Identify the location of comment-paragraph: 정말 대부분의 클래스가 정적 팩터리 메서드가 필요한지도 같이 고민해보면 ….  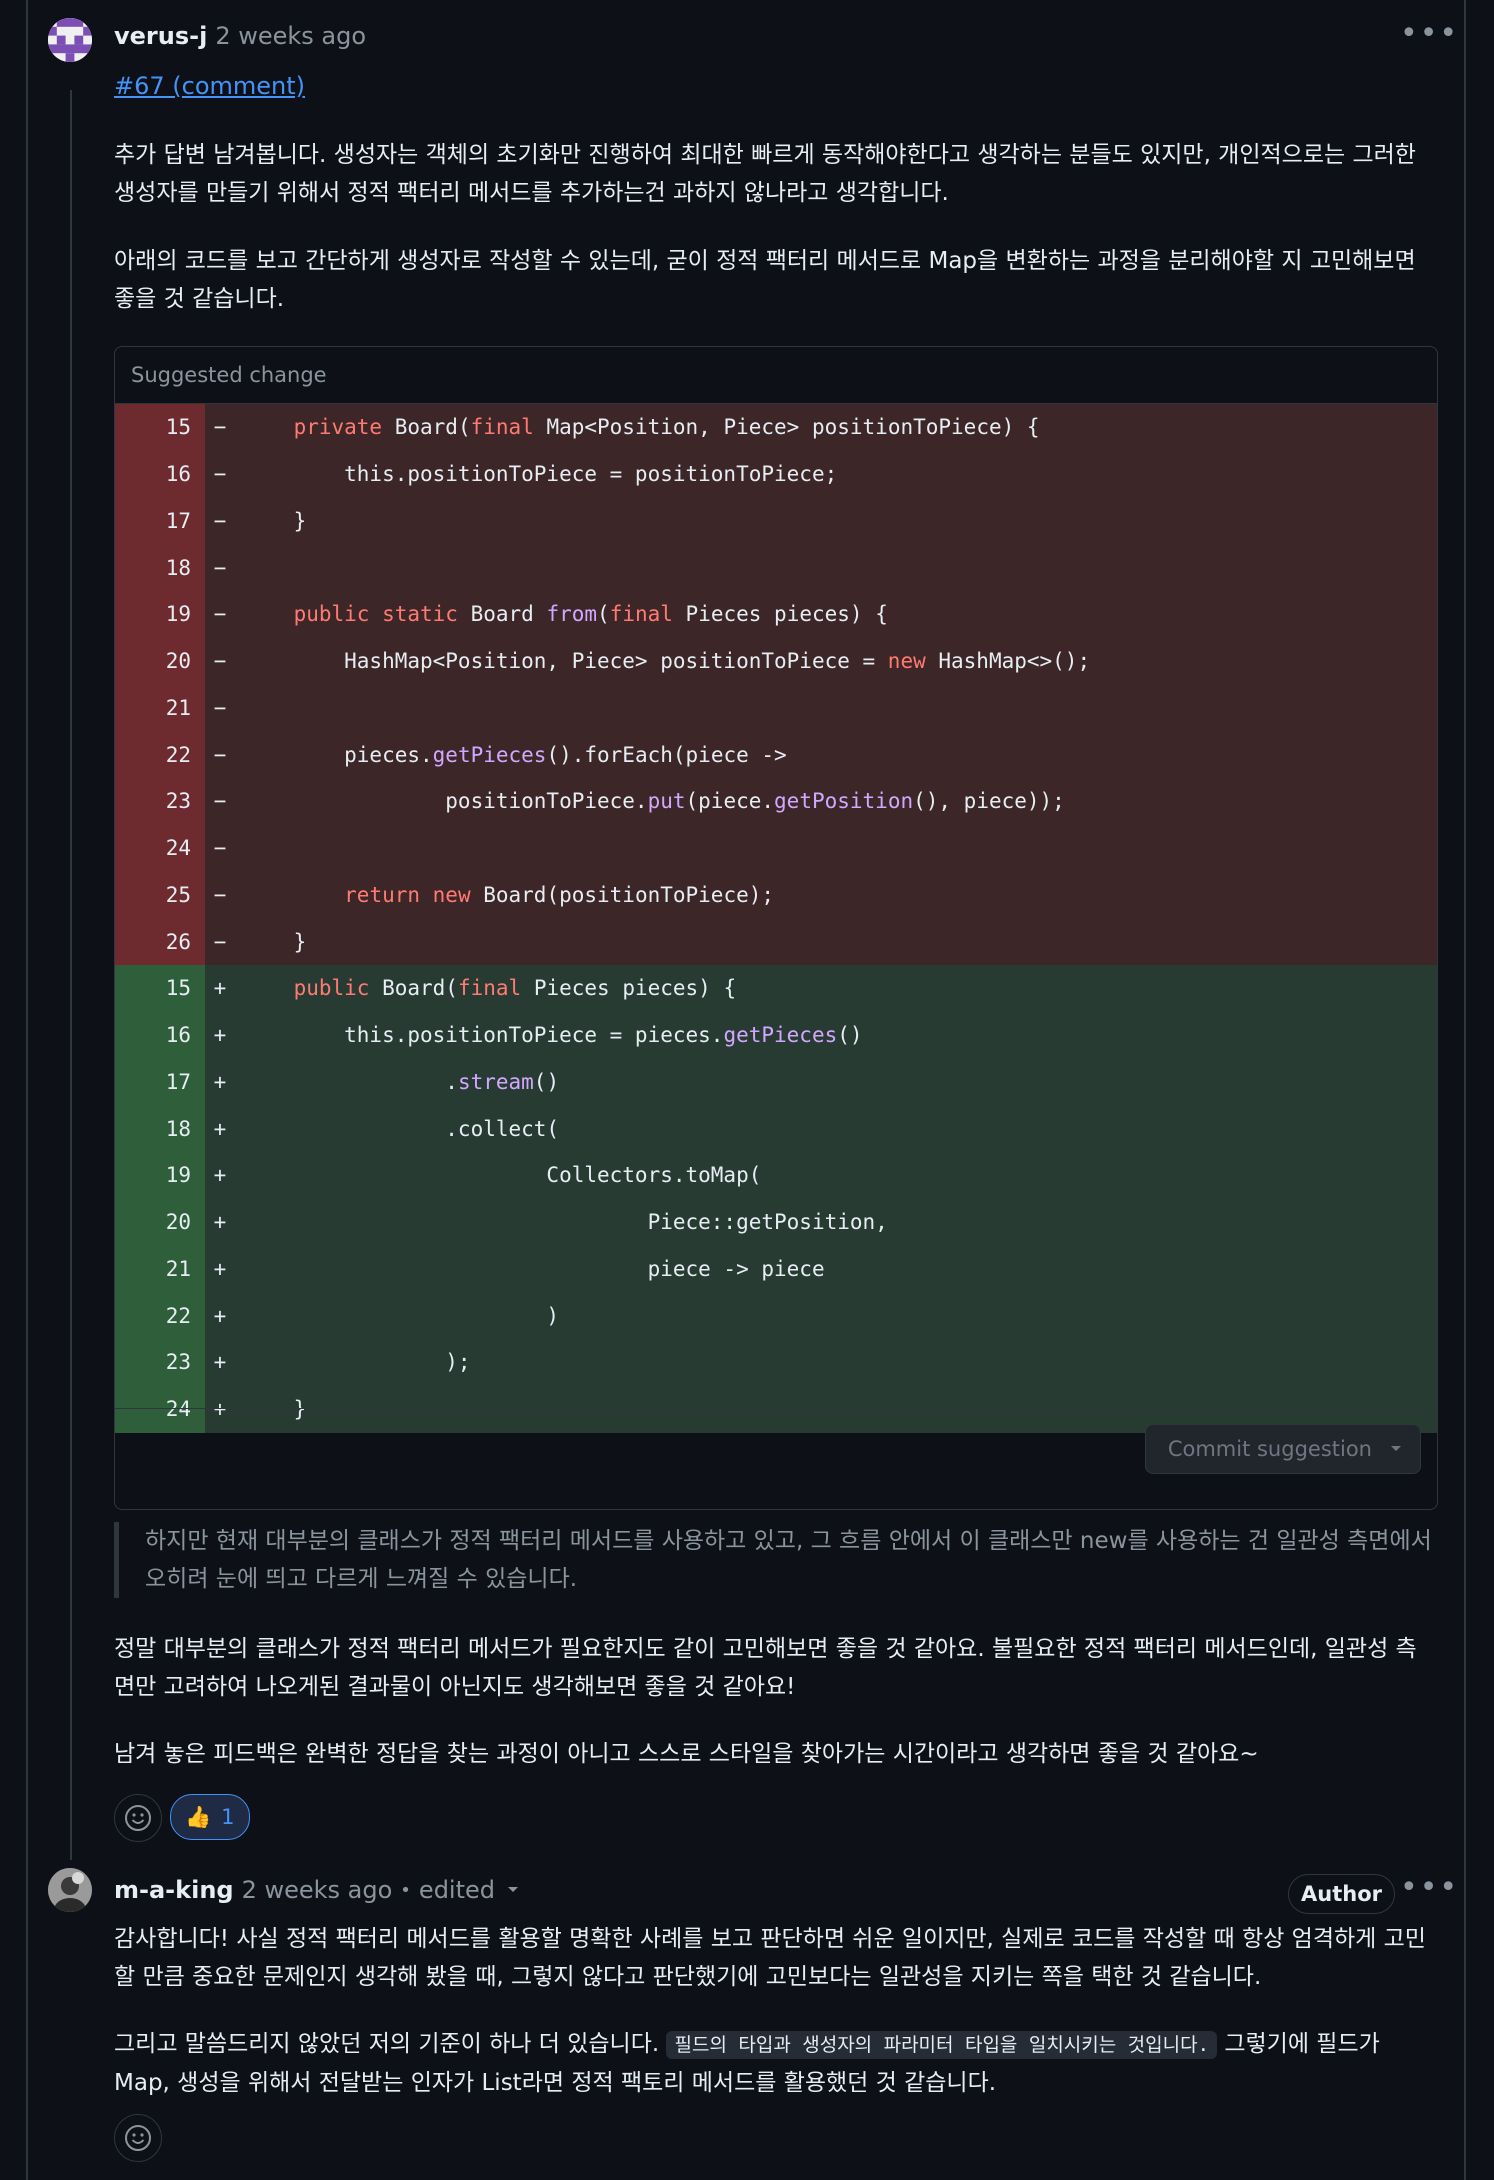
(765, 1668).